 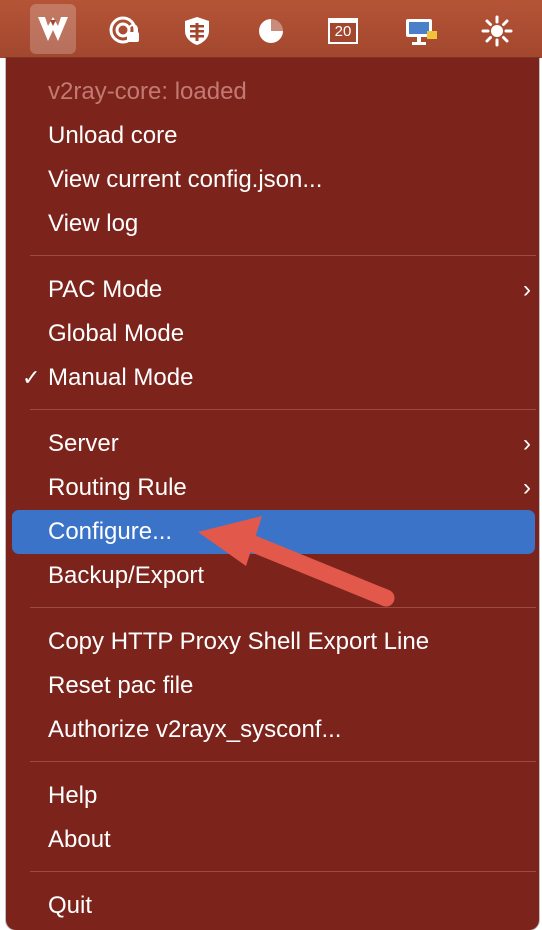 What do you see at coordinates (147, 91) in the screenshot?
I see `core-status-label: v2ray-core: loaded` at bounding box center [147, 91].